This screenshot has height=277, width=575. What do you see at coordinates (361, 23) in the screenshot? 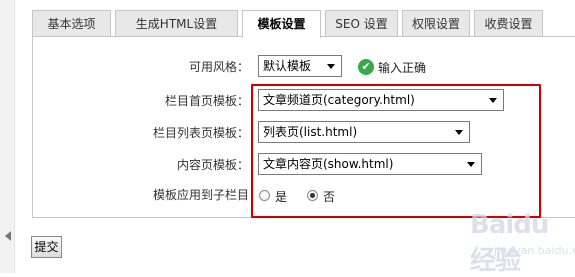
I see `tab-seo: SEO 设置` at bounding box center [361, 23].